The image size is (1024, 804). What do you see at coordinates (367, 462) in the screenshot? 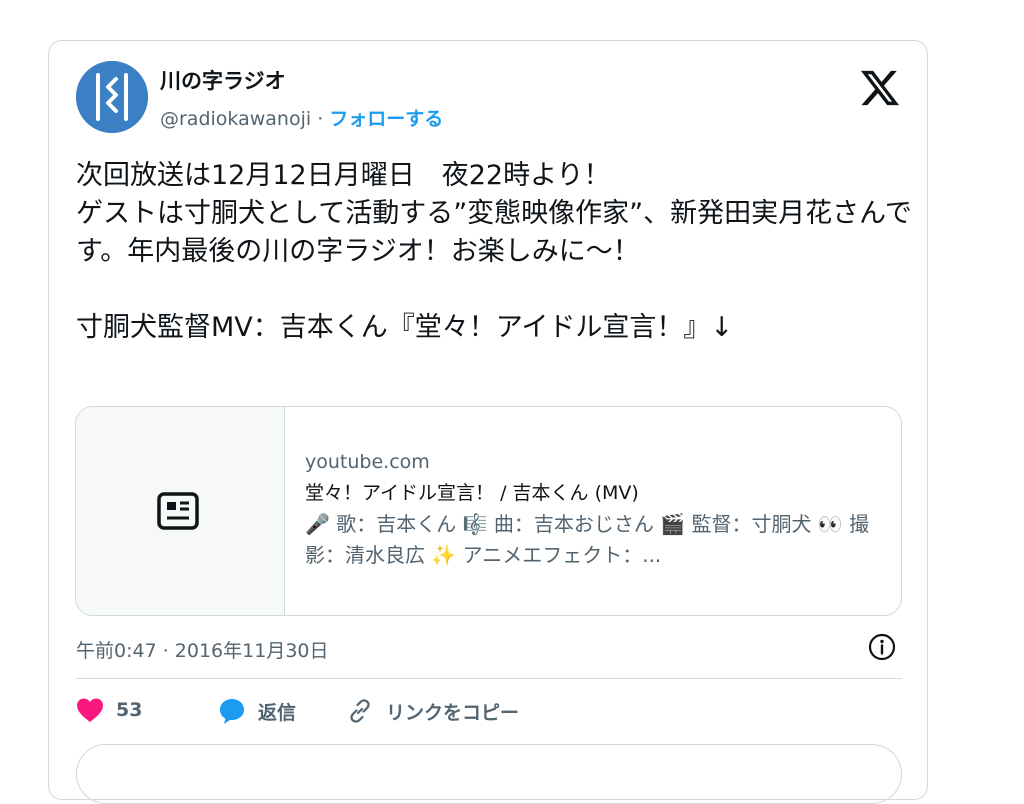
I see `link-domain: youtube.com` at bounding box center [367, 462].